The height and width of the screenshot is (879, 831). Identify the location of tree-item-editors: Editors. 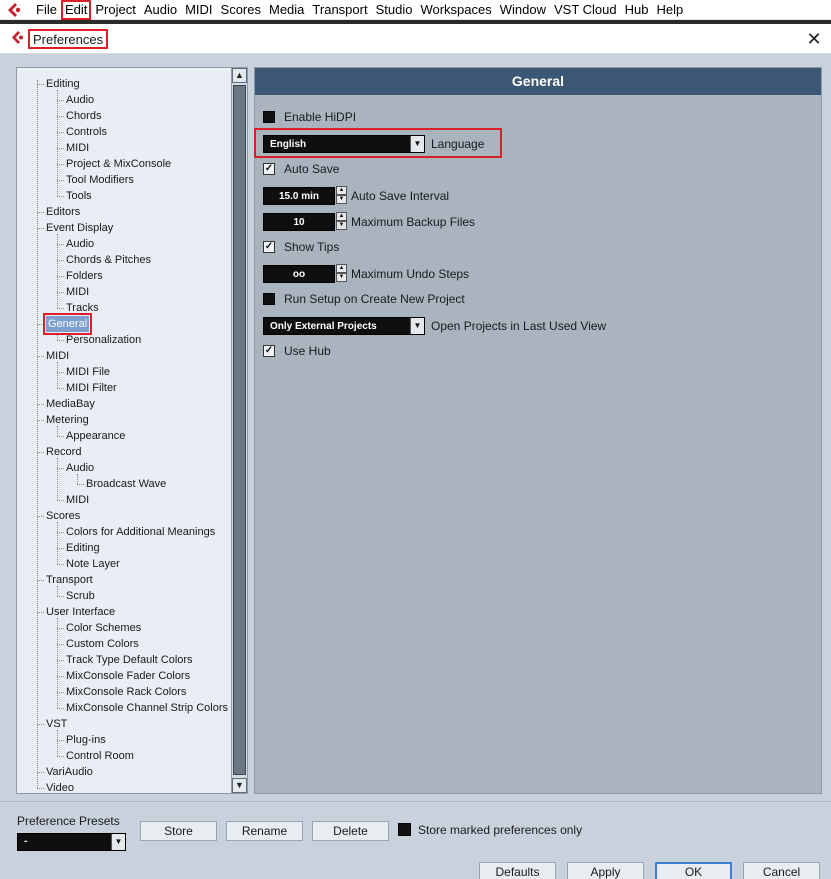
(63, 212).